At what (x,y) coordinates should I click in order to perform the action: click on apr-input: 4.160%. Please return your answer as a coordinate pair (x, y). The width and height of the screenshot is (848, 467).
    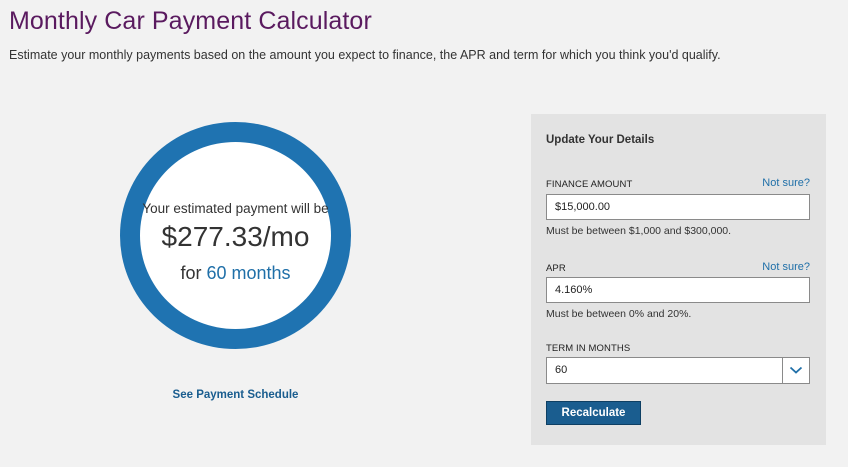
    Looking at the image, I should click on (678, 290).